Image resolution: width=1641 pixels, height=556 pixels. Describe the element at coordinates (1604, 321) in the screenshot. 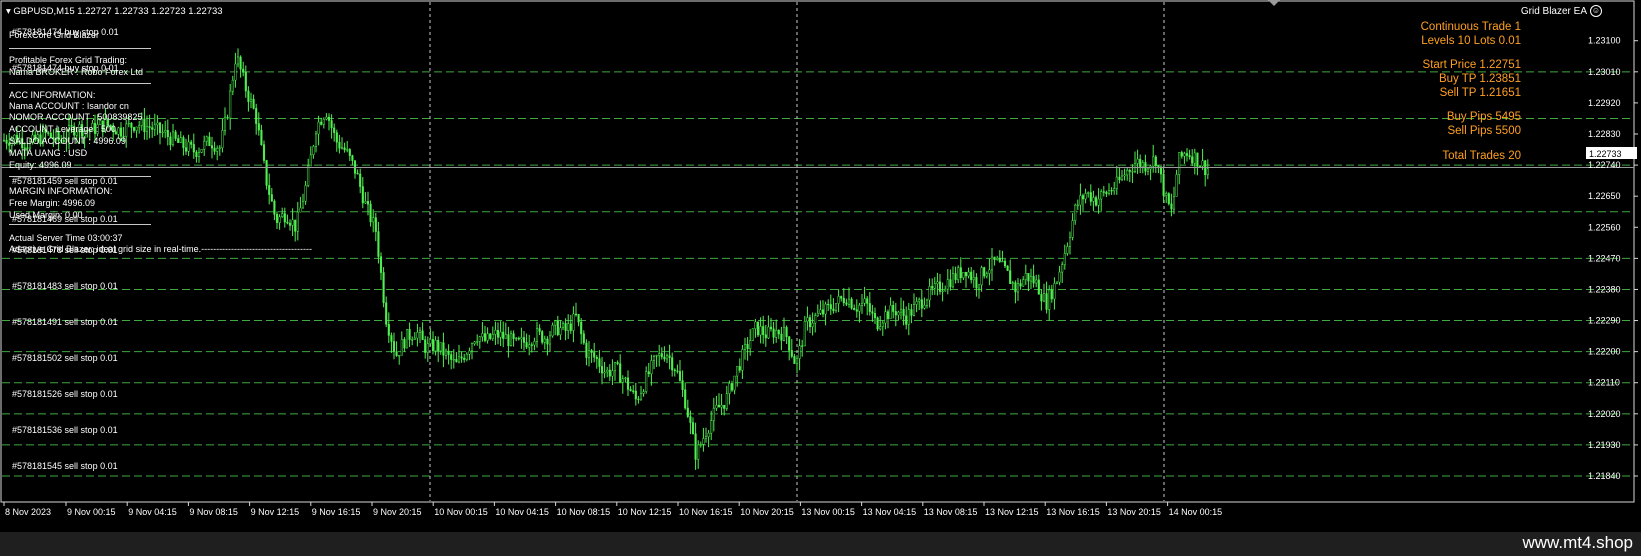

I see `price-tick-label: 1.22290` at that location.